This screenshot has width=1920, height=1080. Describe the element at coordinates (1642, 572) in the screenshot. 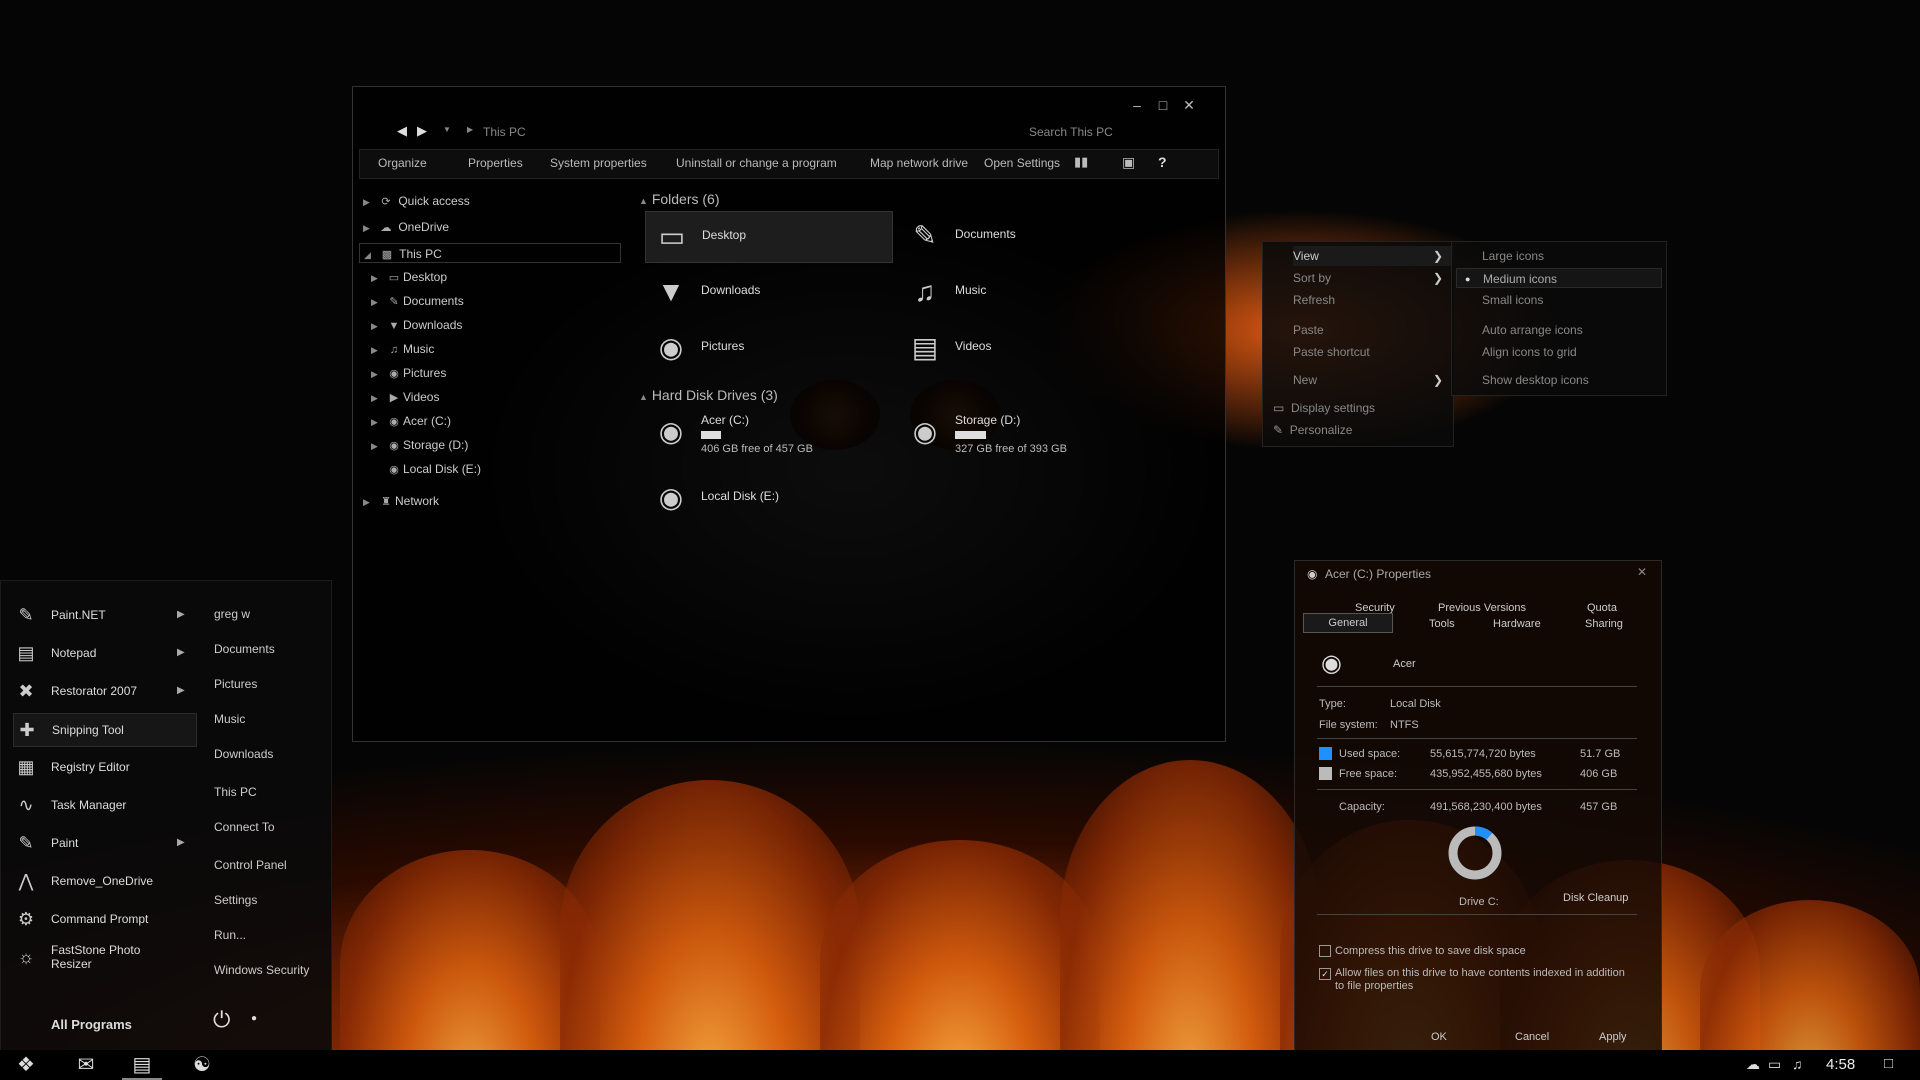

I see `dialog-close-icon: ✕` at that location.